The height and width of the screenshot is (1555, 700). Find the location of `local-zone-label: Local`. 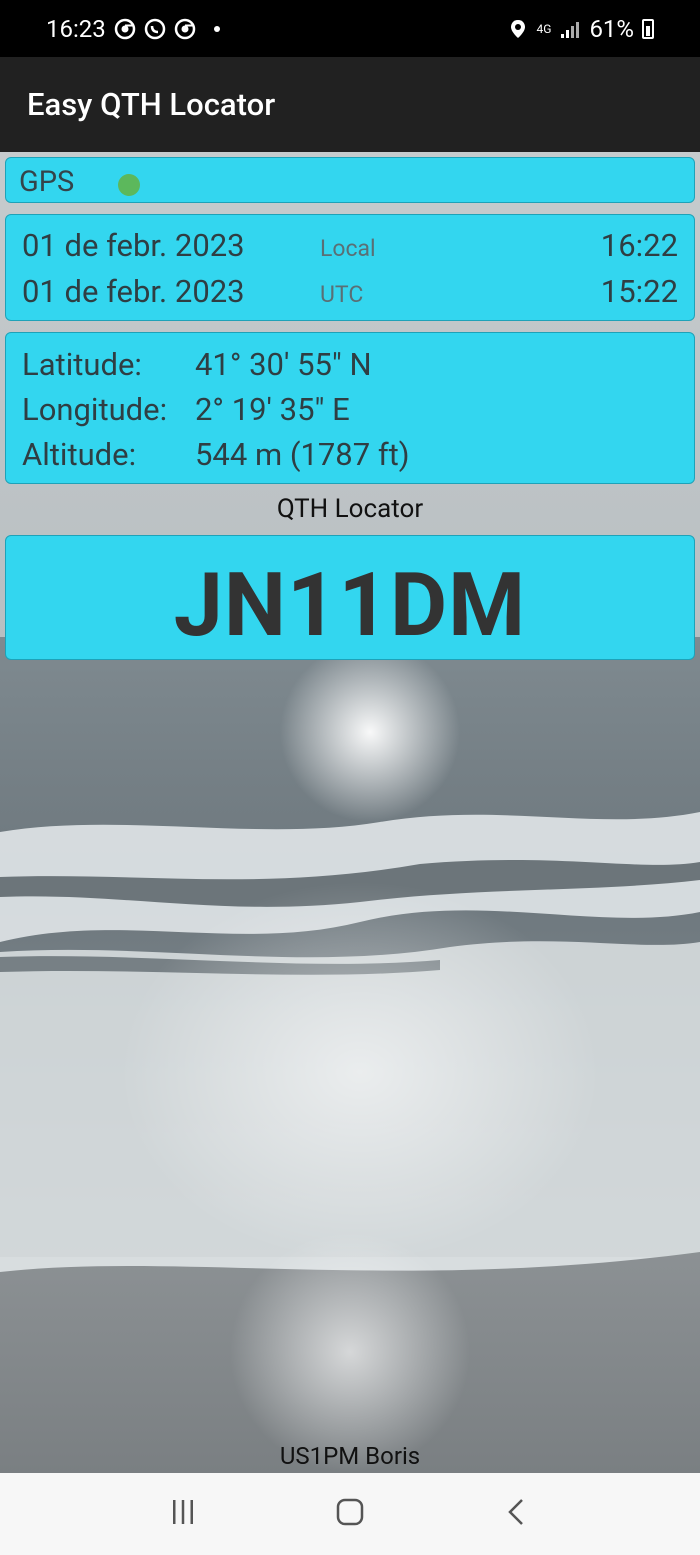

local-zone-label: Local is located at coordinates (348, 248).